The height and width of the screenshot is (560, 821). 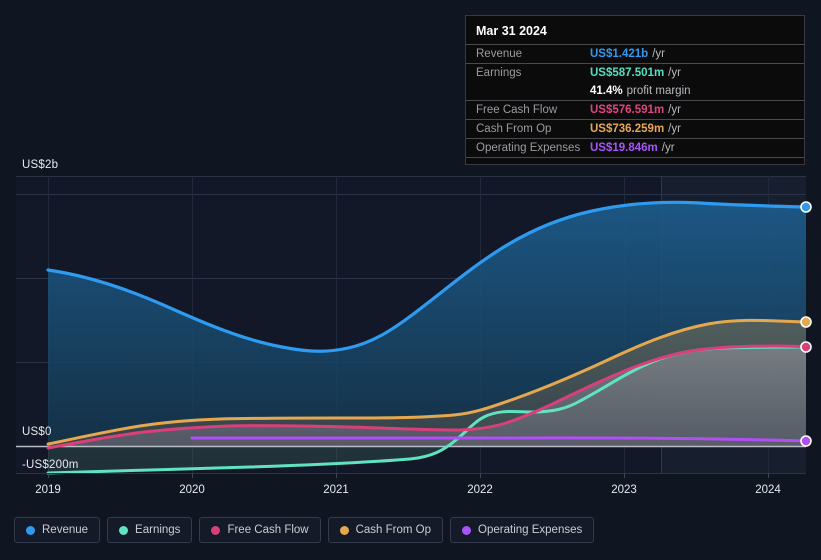 What do you see at coordinates (806, 322) in the screenshot?
I see `endpoint-cash-from-op` at bounding box center [806, 322].